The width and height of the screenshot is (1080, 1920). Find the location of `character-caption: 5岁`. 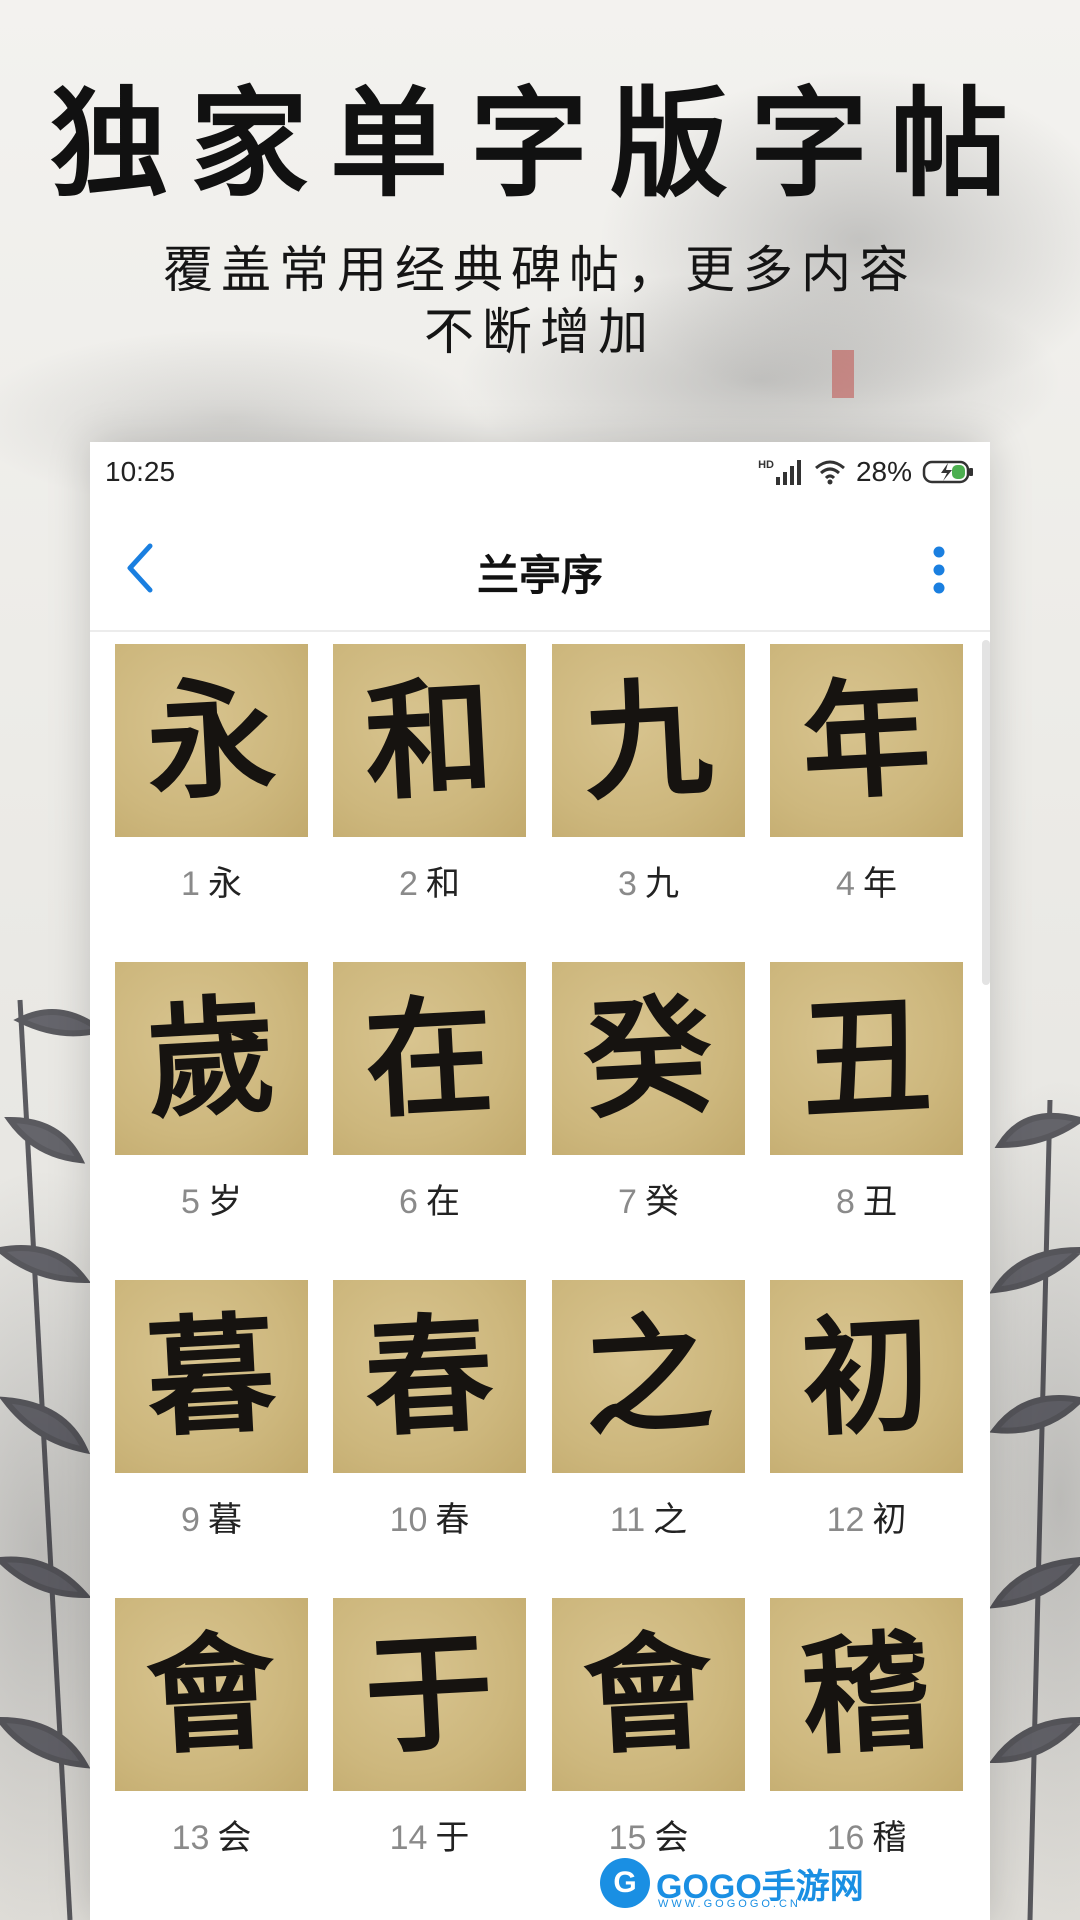

character-caption: 5岁 is located at coordinates (211, 1198).